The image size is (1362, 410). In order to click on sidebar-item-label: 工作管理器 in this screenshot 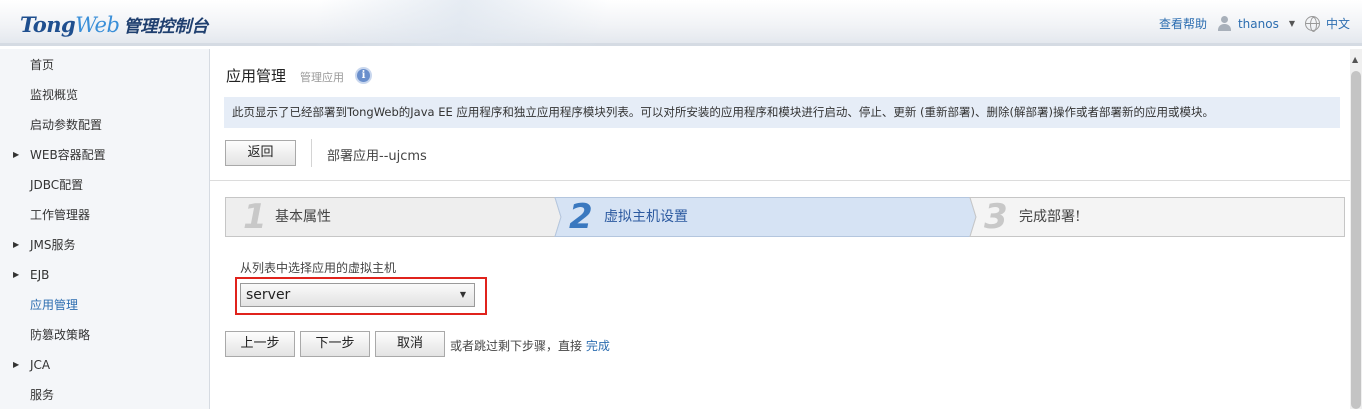, I will do `click(60, 215)`.